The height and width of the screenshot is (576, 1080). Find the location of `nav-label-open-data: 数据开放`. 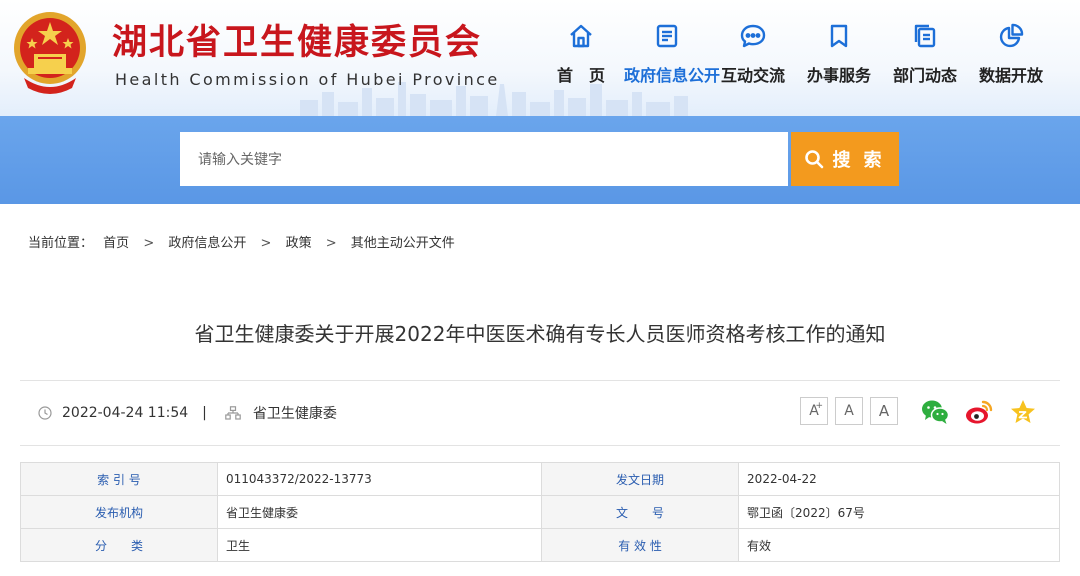

nav-label-open-data: 数据开放 is located at coordinates (1010, 75).